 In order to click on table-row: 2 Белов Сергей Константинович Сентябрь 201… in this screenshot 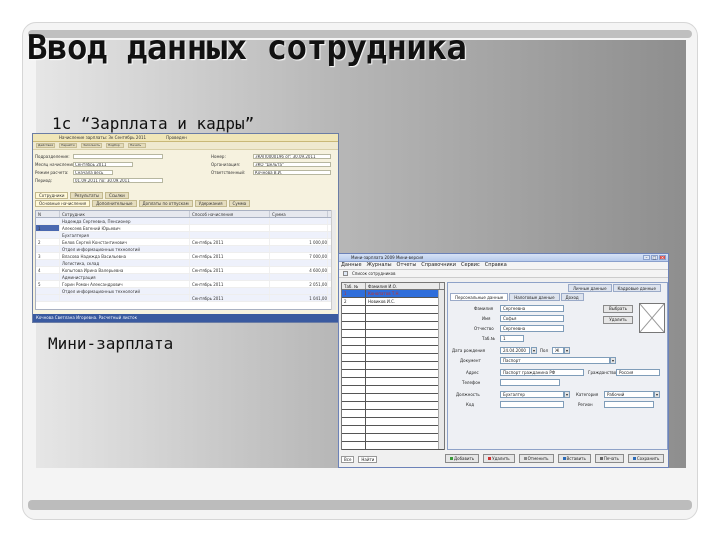, I will do `click(184, 242)`.